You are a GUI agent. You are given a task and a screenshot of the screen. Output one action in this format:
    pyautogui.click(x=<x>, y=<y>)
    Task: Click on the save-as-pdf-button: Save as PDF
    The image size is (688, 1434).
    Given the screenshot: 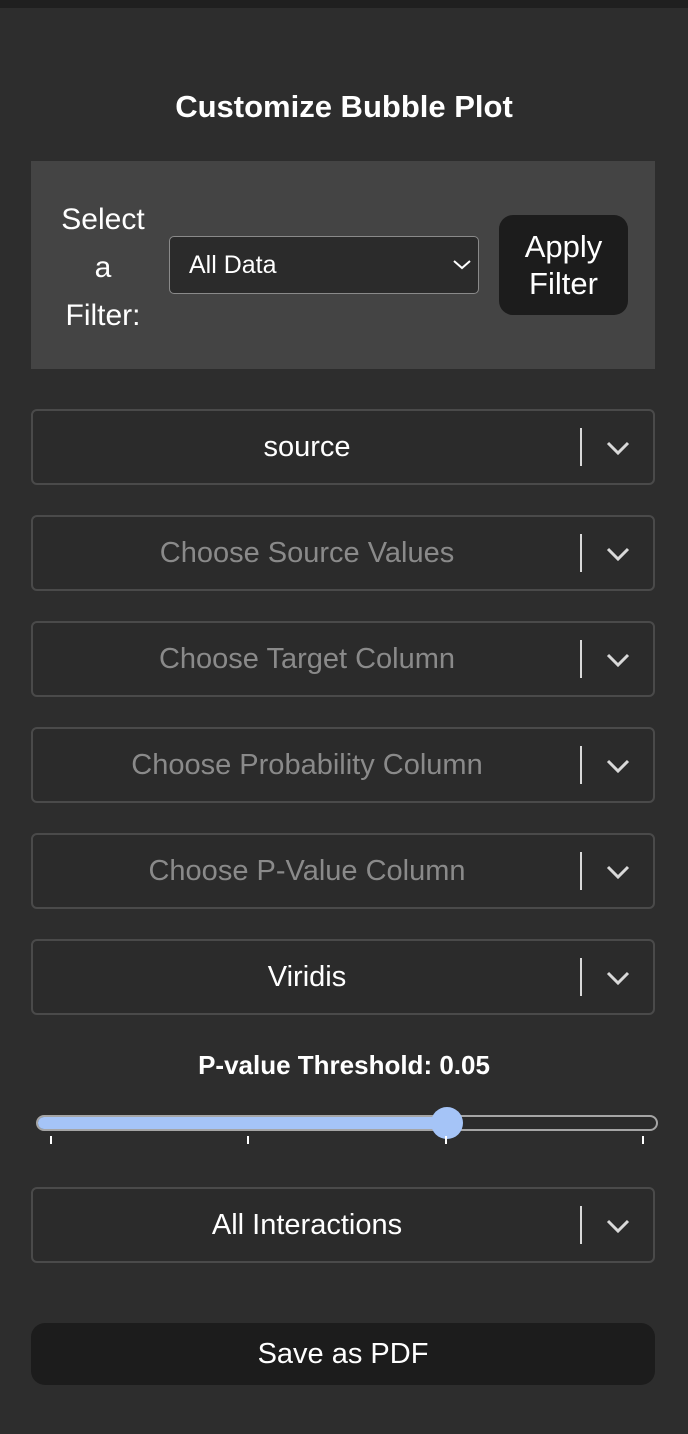 What is the action you would take?
    pyautogui.click(x=343, y=1354)
    